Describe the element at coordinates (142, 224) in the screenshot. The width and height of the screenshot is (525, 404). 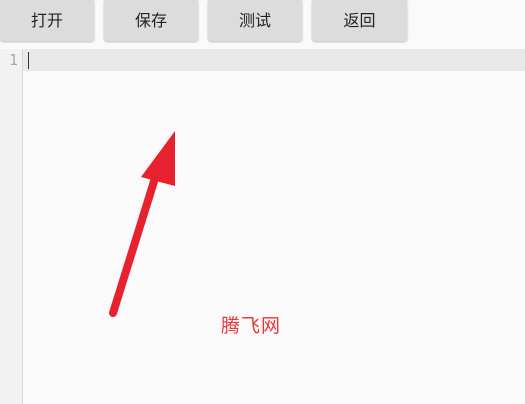
I see `annotation-arrow-icon` at that location.